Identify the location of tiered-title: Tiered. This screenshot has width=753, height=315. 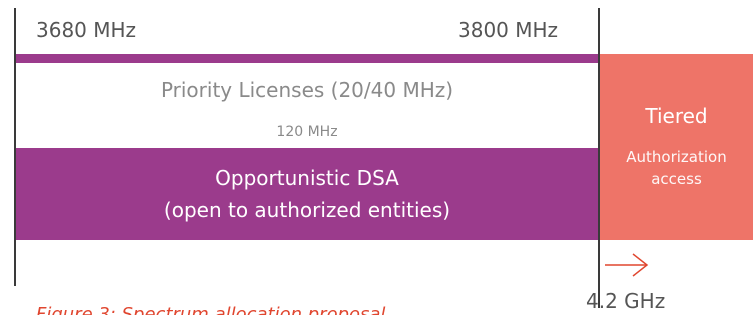
(676, 116).